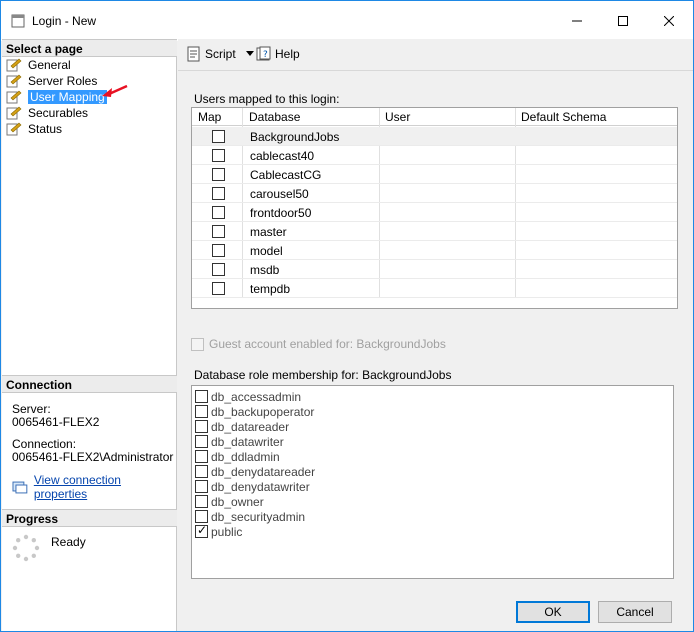 The width and height of the screenshot is (694, 632). Describe the element at coordinates (218, 531) in the screenshot. I see `role-item: public` at that location.